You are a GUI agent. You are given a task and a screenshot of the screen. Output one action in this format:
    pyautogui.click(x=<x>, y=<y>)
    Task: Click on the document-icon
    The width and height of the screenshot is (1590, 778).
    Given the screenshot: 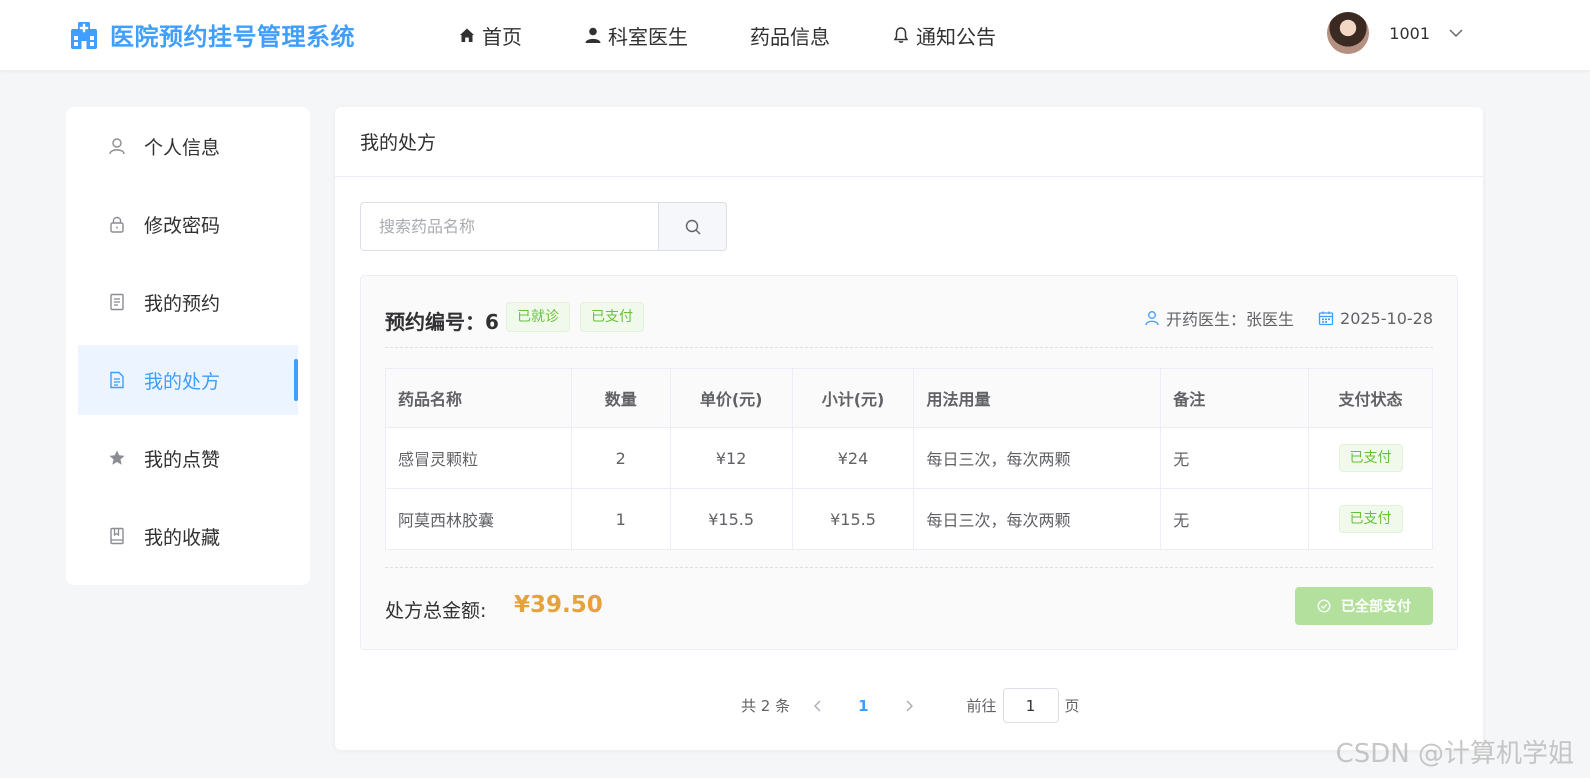 What is the action you would take?
    pyautogui.click(x=117, y=302)
    